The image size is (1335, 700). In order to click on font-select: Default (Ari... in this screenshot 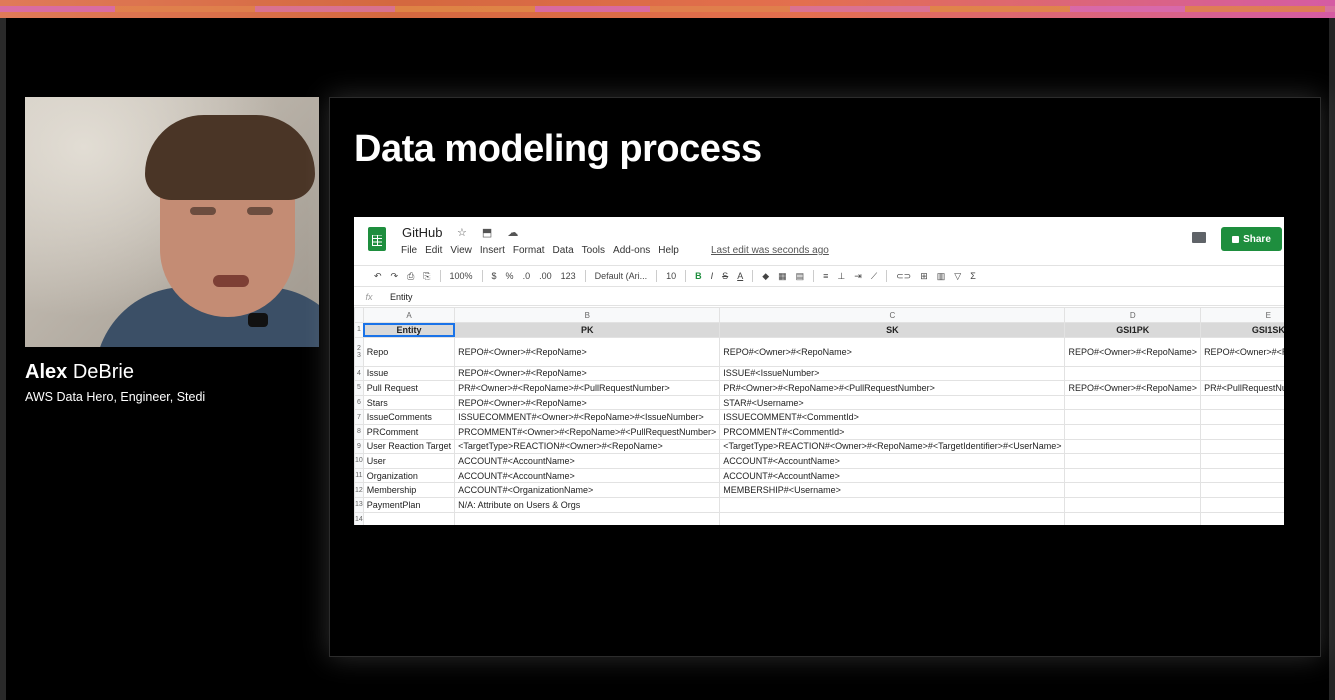, I will do `click(621, 276)`.